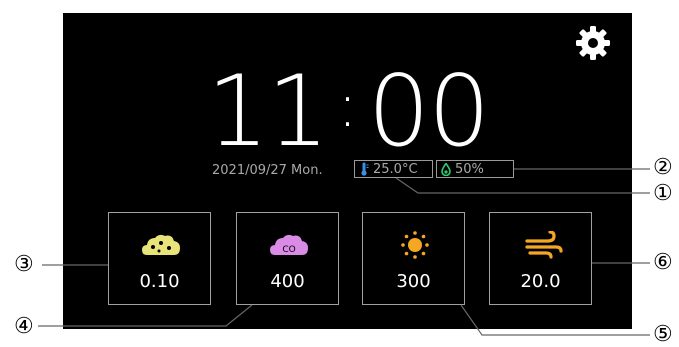 This screenshot has width=679, height=347. What do you see at coordinates (469, 169) in the screenshot?
I see `humidity-value: 50%` at bounding box center [469, 169].